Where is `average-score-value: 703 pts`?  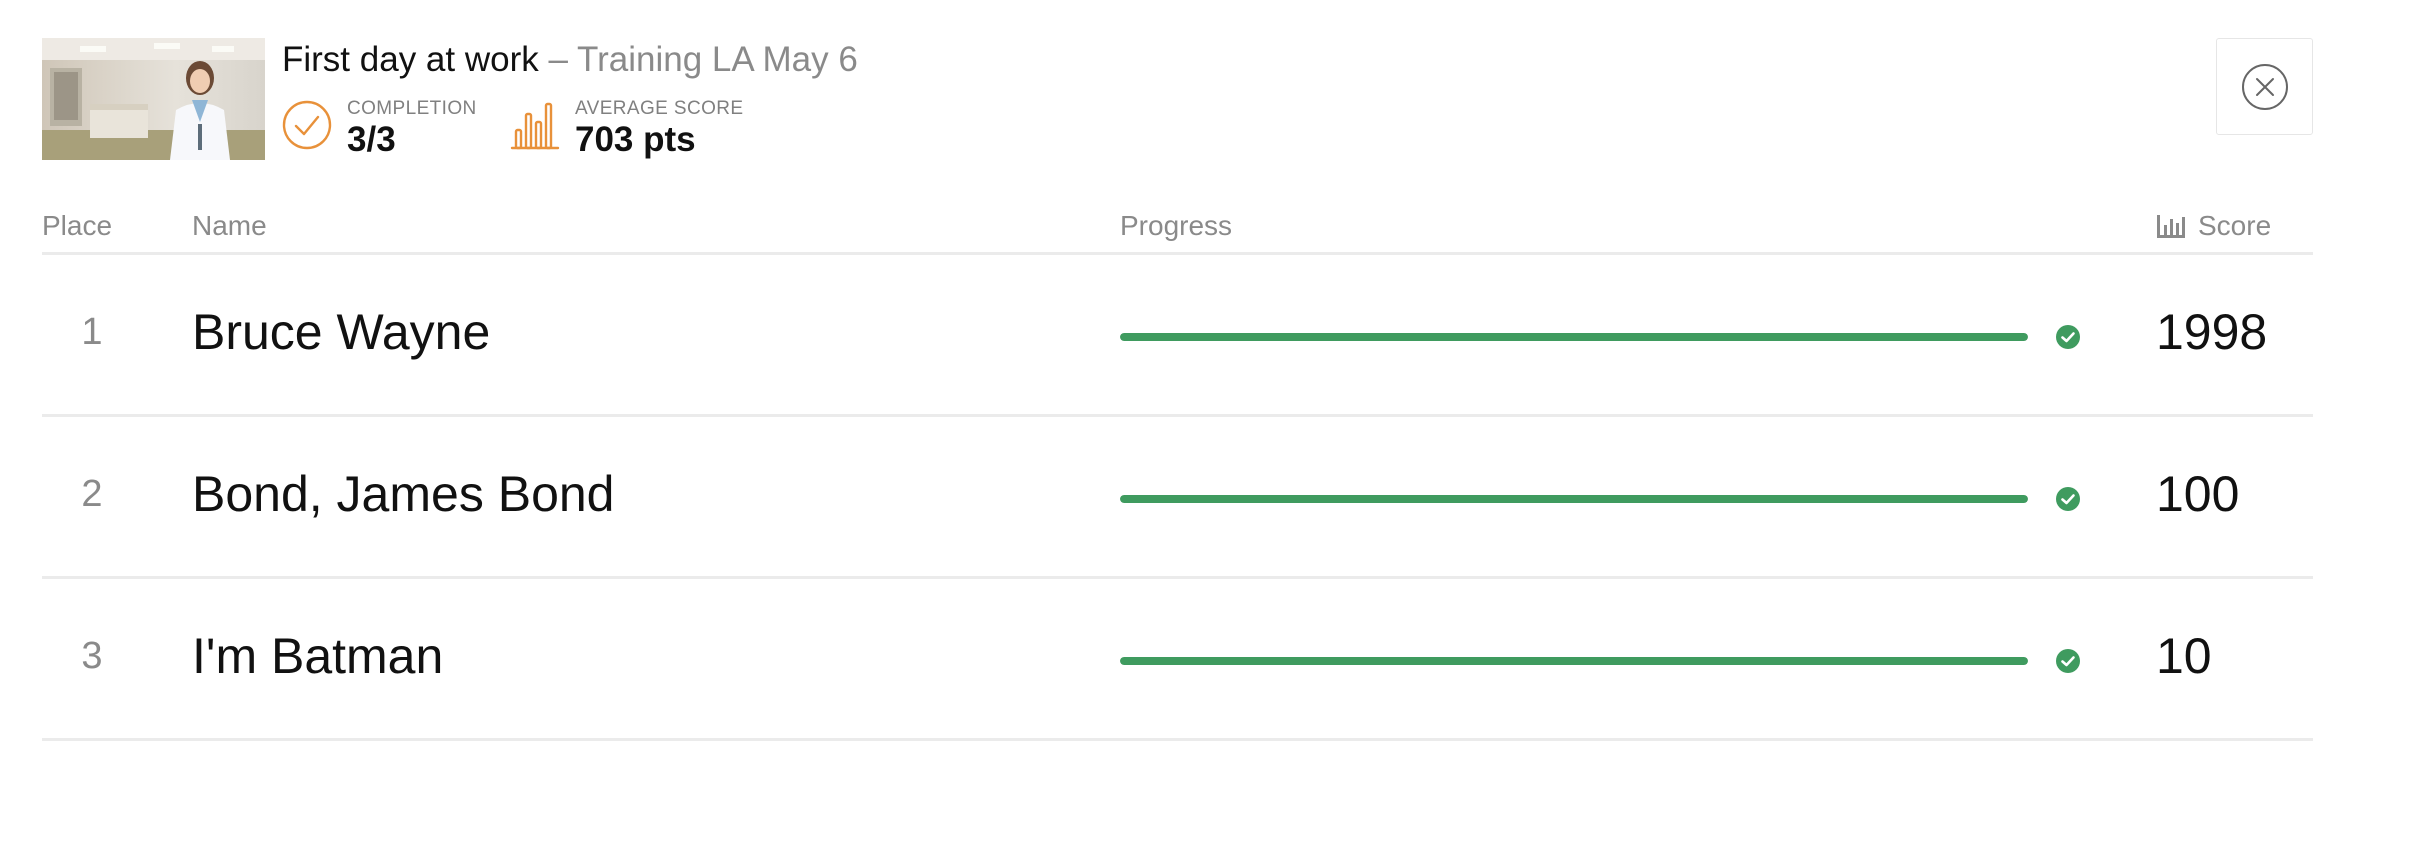
average-score-value: 703 pts is located at coordinates (635, 139).